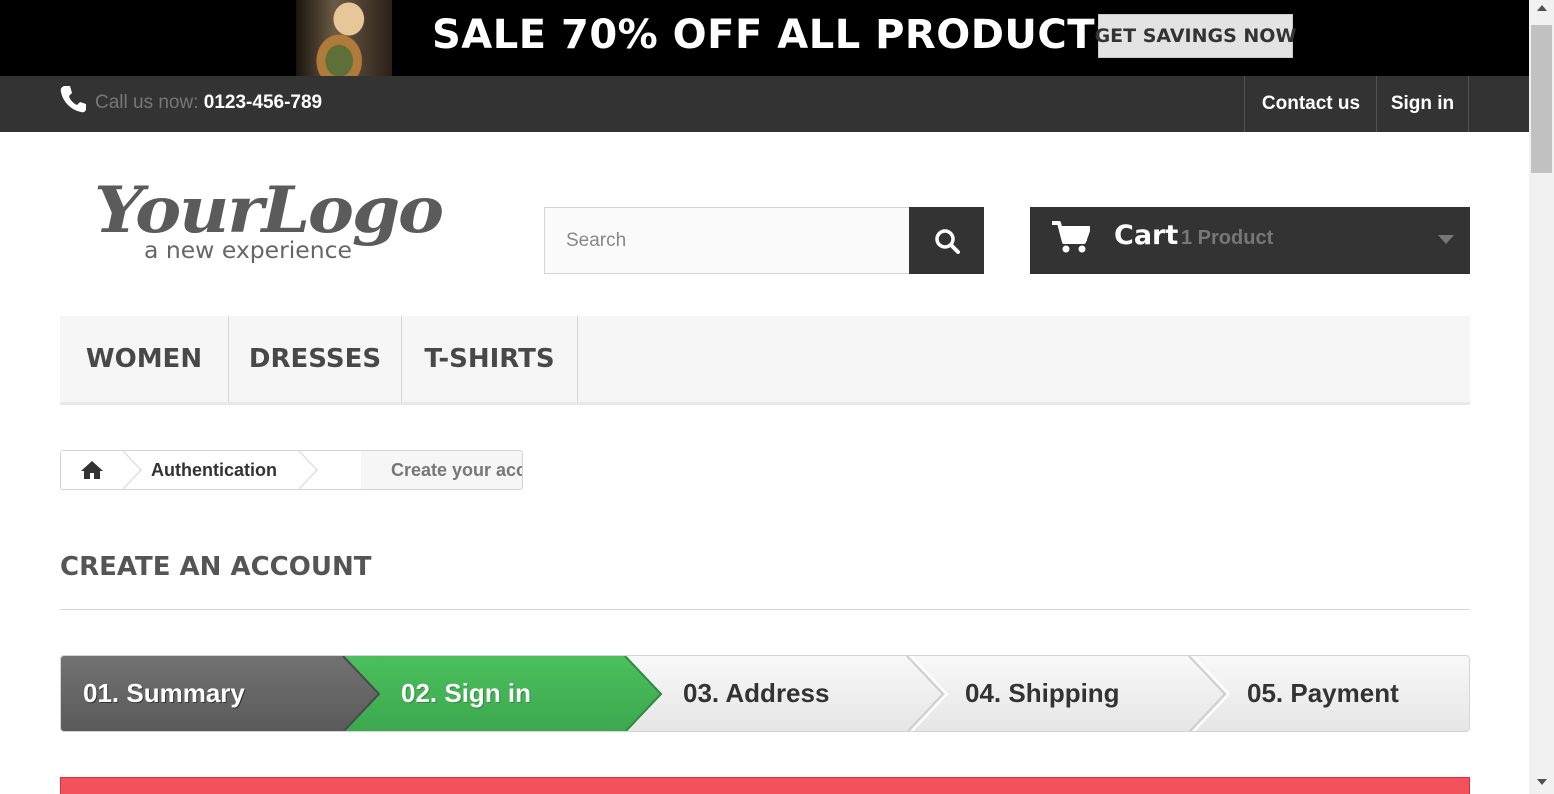 The image size is (1554, 794). Describe the element at coordinates (216, 567) in the screenshot. I see `page-title: CREATE AN ACCOUNT` at that location.